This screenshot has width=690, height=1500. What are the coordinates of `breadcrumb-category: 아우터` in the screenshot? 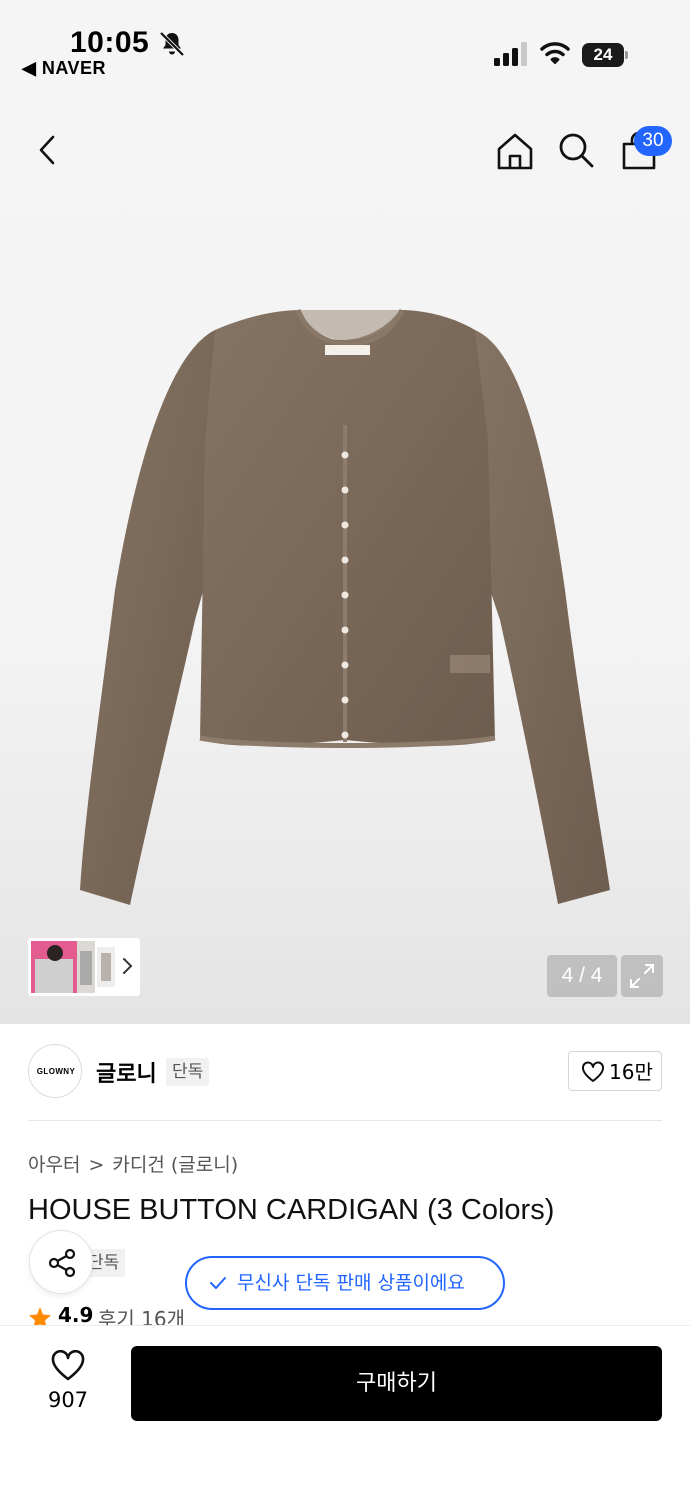 It's located at (54, 1165).